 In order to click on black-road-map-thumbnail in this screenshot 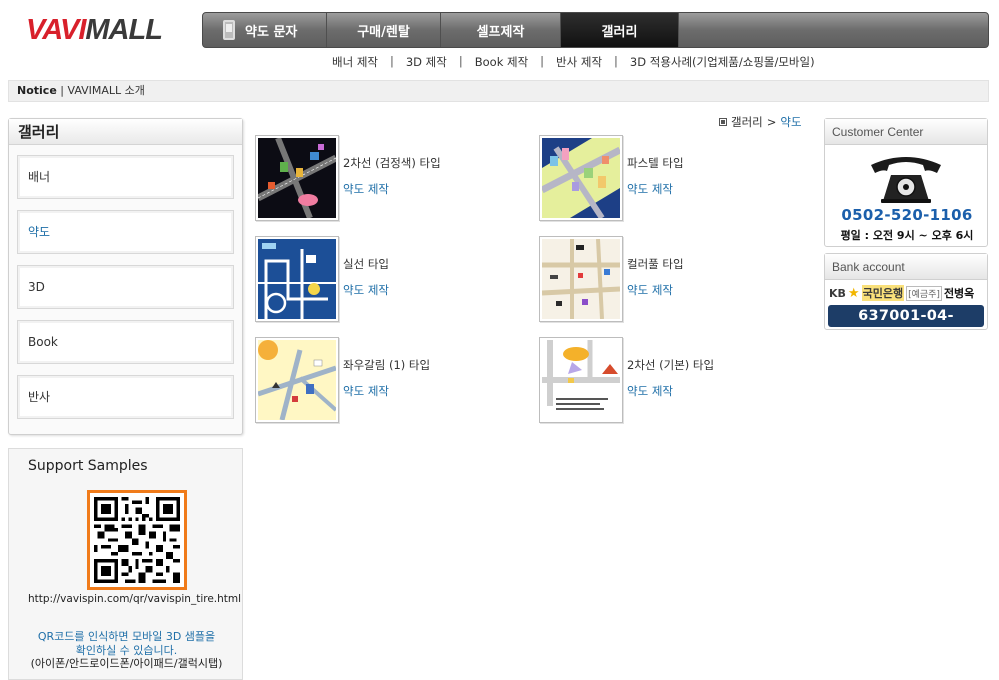, I will do `click(297, 178)`.